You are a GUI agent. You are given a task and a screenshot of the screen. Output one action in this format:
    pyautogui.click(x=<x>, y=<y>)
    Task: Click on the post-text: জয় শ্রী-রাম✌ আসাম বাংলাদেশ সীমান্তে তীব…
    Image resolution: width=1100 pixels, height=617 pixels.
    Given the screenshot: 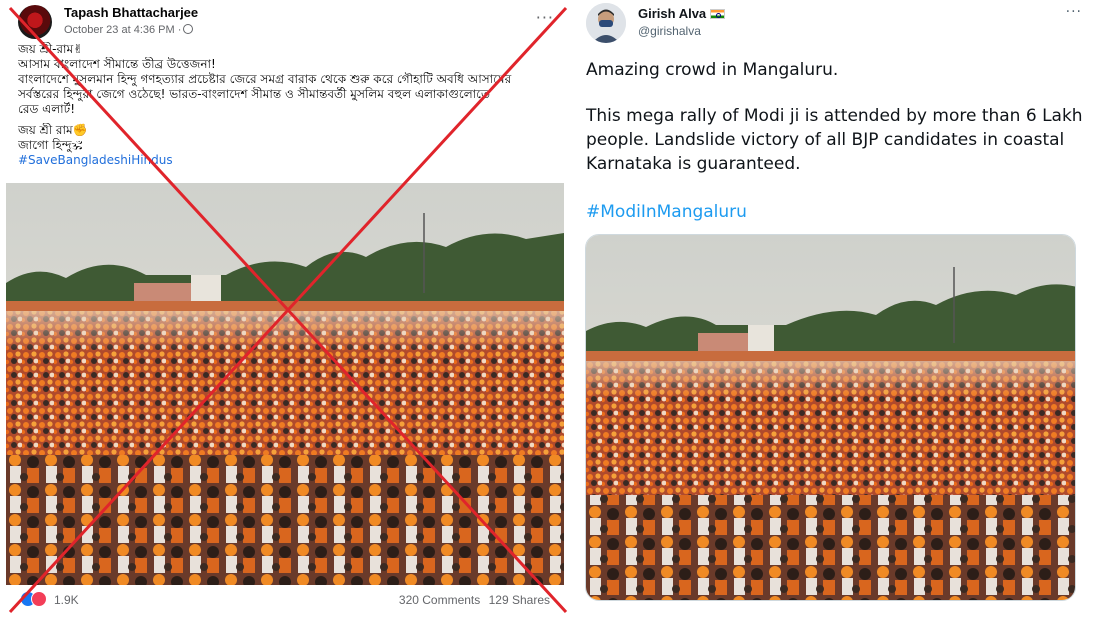 What is the action you would take?
    pyautogui.click(x=285, y=105)
    